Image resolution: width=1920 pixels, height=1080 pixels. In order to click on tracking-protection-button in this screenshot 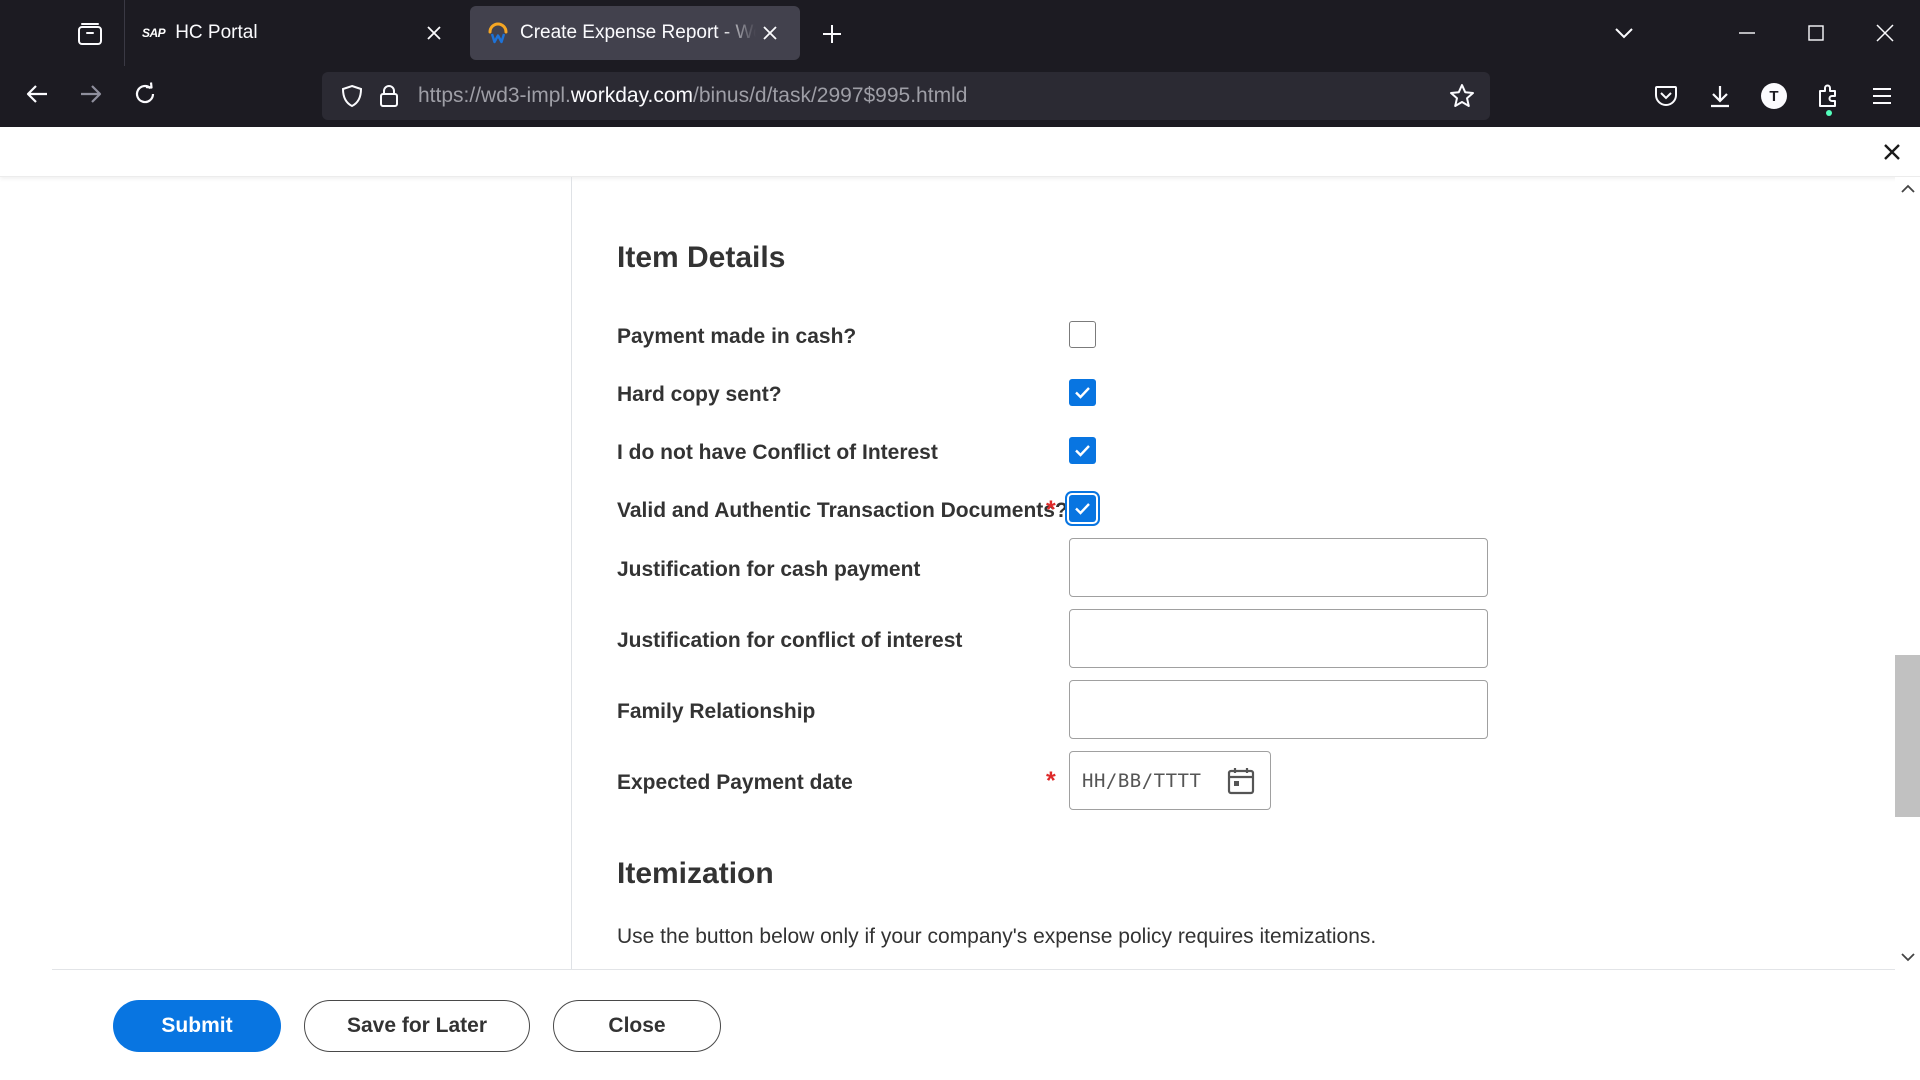, I will do `click(352, 96)`.